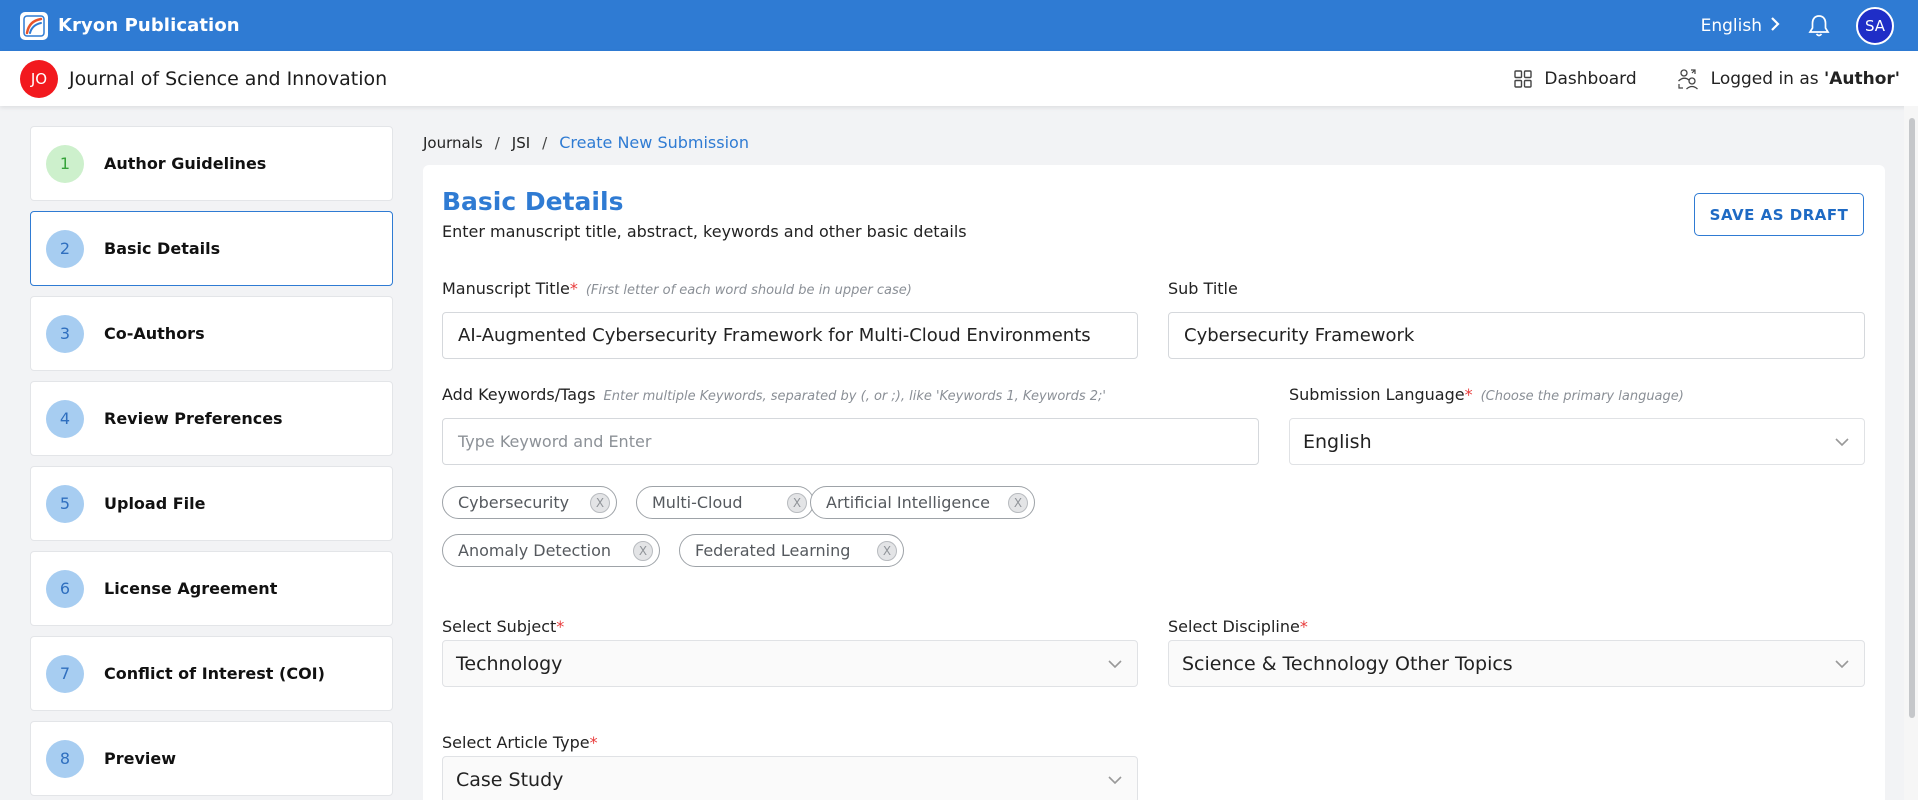  What do you see at coordinates (154, 333) in the screenshot?
I see `step-label: Co-Authors` at bounding box center [154, 333].